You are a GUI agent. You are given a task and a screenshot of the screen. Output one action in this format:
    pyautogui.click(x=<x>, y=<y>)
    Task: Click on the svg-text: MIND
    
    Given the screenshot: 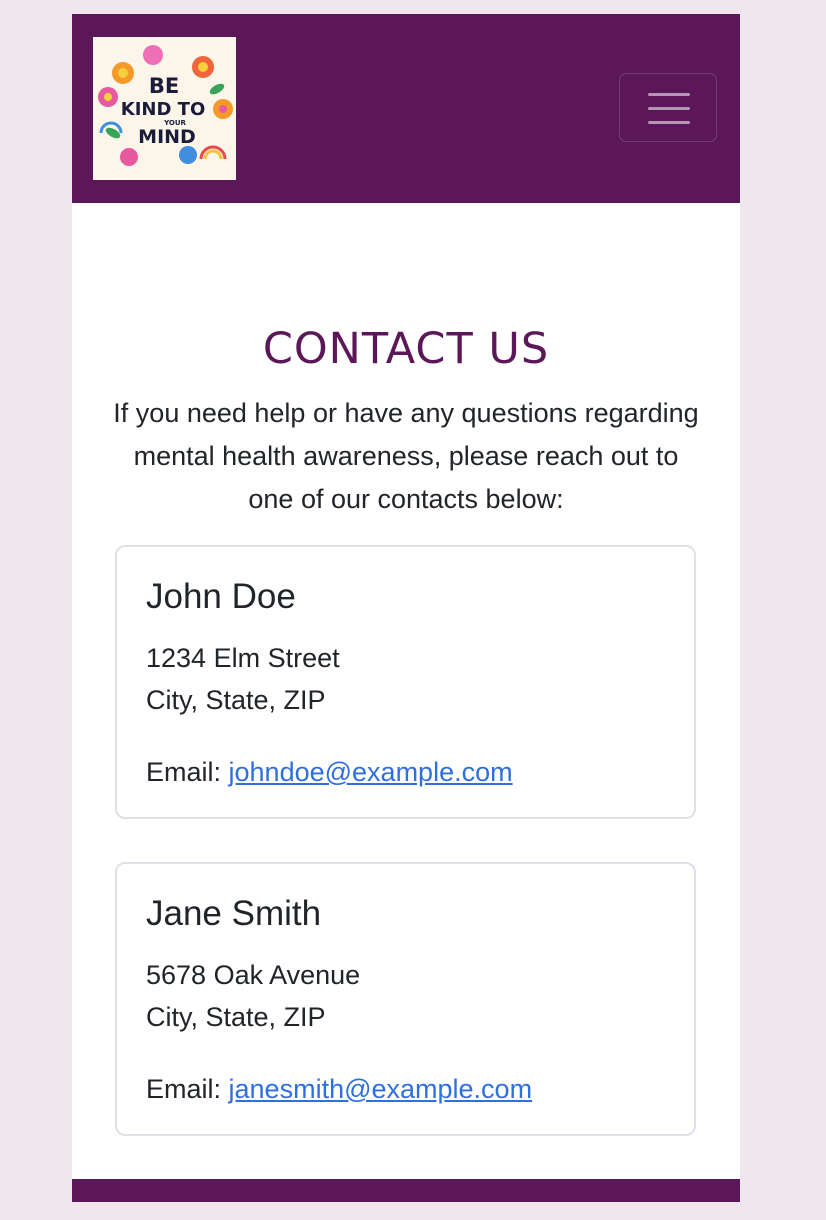 What is the action you would take?
    pyautogui.click(x=167, y=137)
    